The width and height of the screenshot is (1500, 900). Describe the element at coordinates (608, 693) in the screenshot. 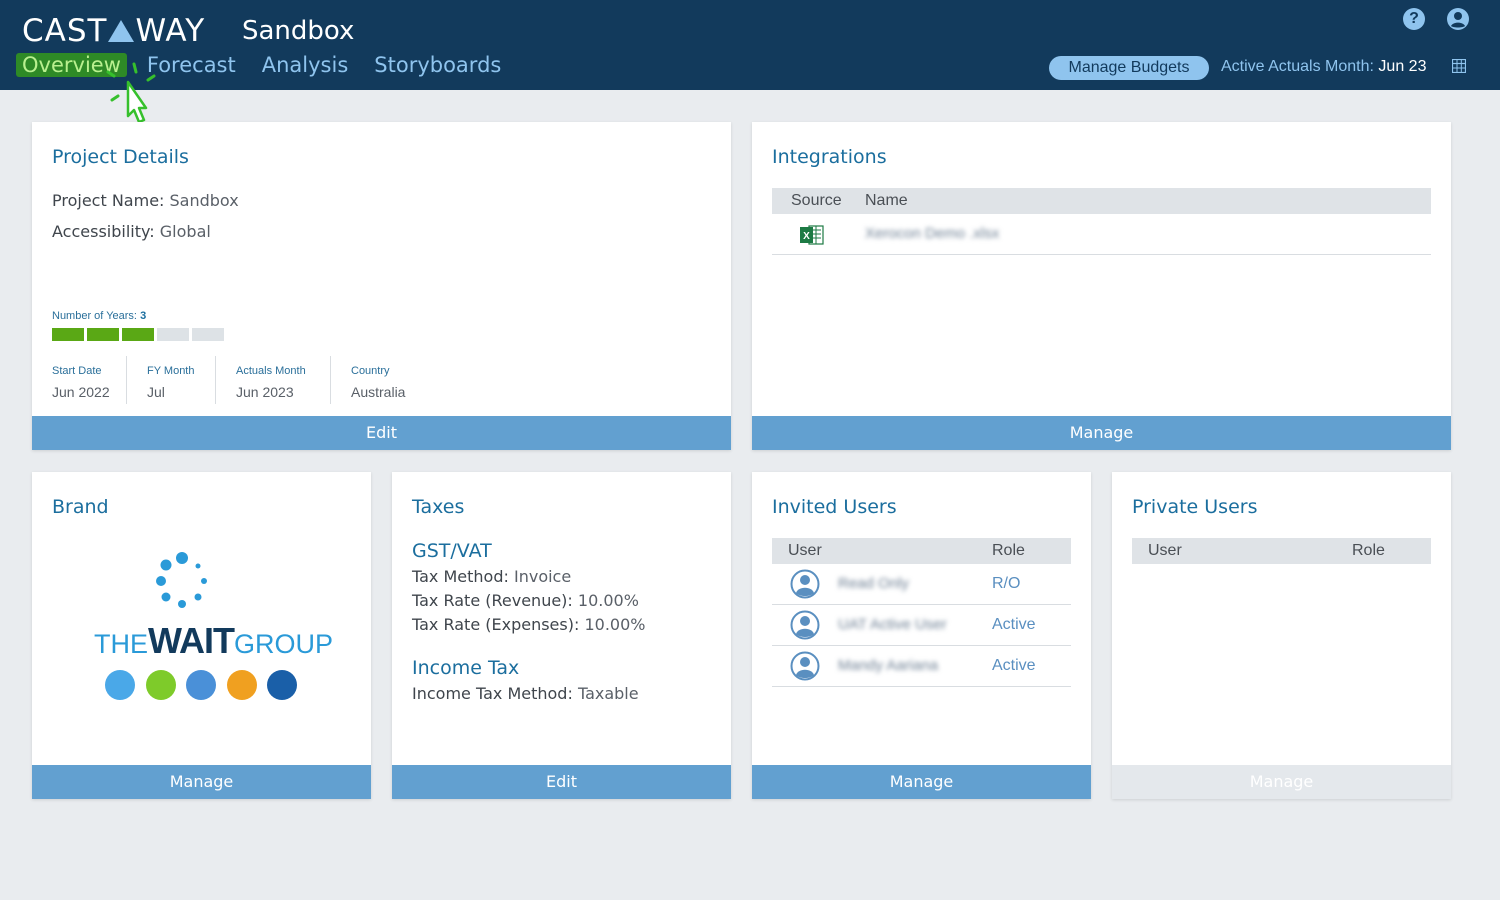

I see `income-tax-method-value: Taxable` at that location.